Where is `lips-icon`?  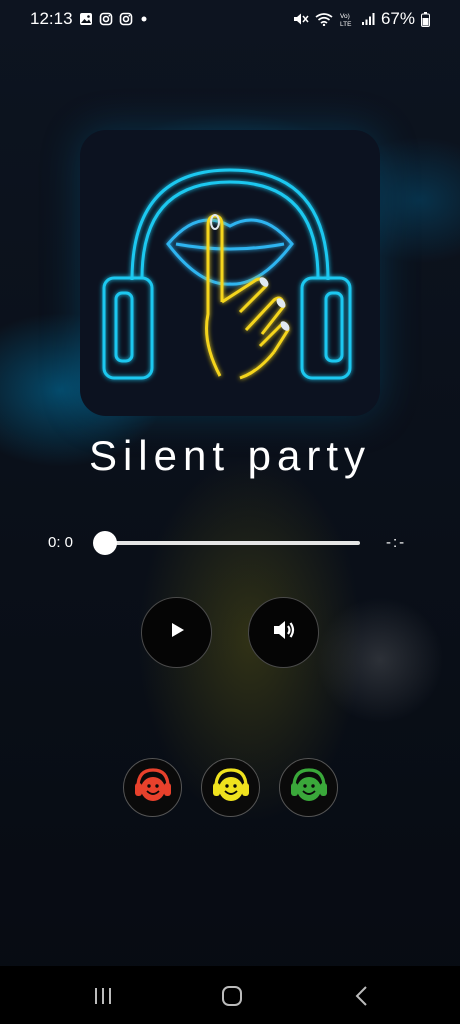
lips-icon is located at coordinates (230, 252).